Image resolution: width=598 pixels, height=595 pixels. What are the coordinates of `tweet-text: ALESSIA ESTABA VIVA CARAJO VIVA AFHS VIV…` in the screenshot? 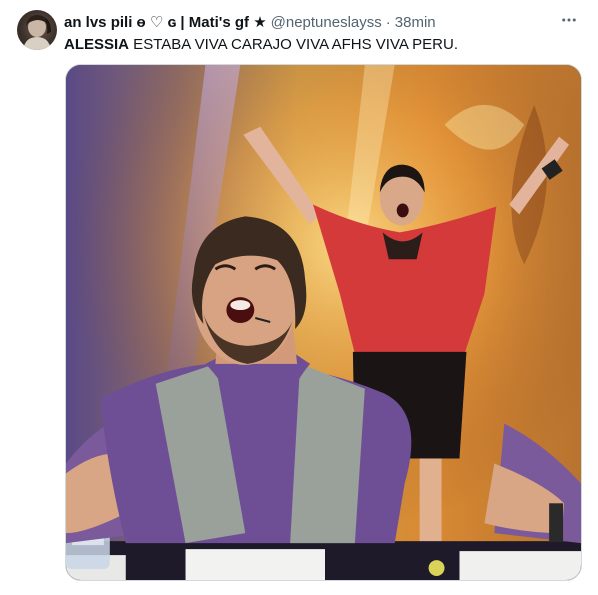 It's located at (324, 45).